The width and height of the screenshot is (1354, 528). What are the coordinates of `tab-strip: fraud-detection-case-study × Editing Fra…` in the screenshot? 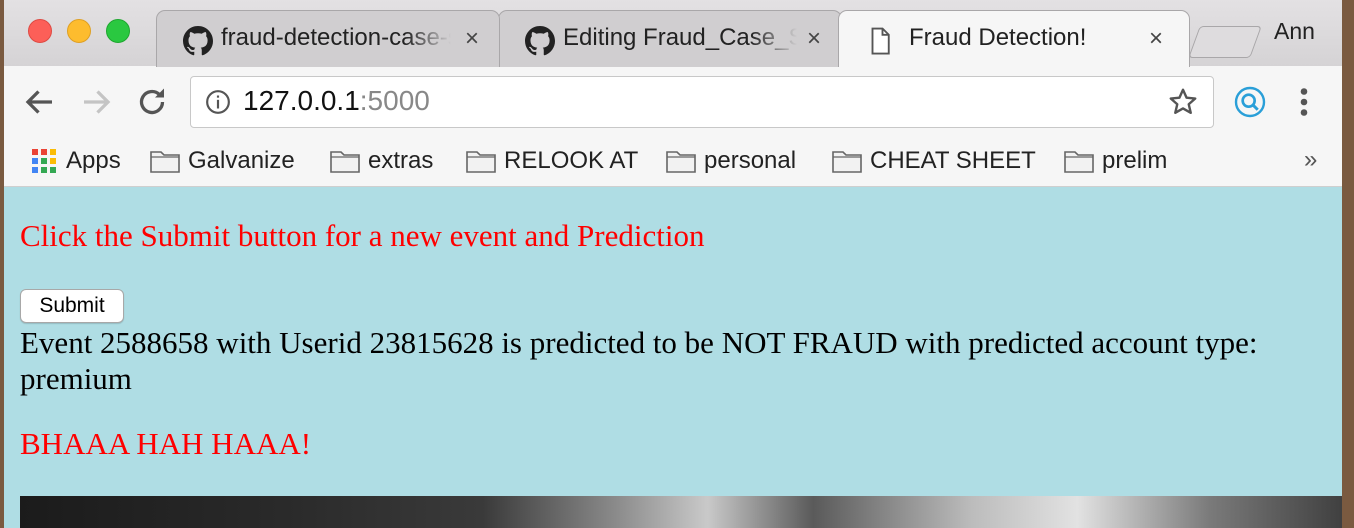 It's located at (673, 33).